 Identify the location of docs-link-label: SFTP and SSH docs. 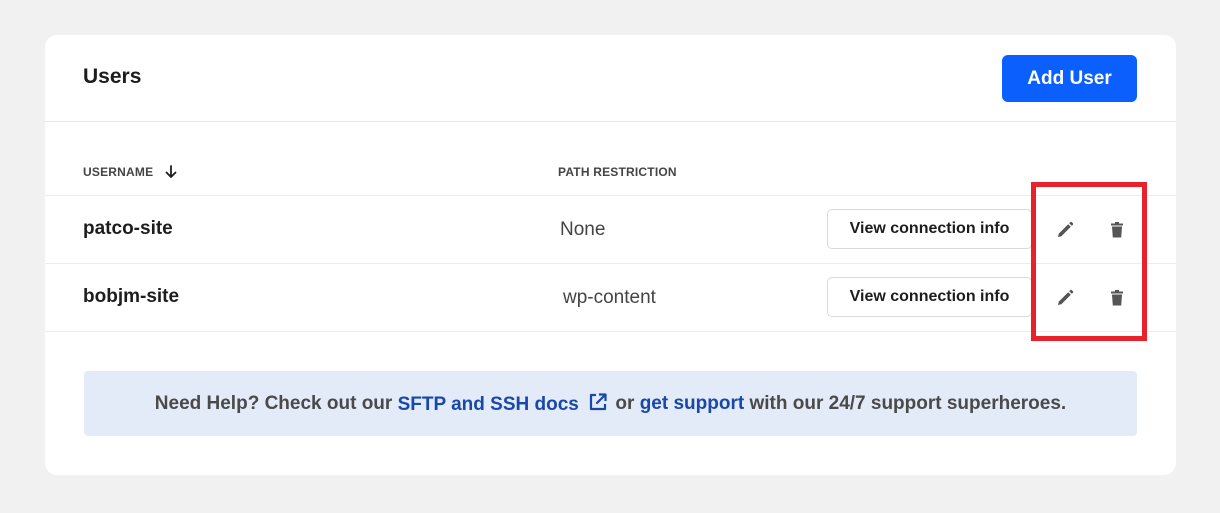
(488, 404).